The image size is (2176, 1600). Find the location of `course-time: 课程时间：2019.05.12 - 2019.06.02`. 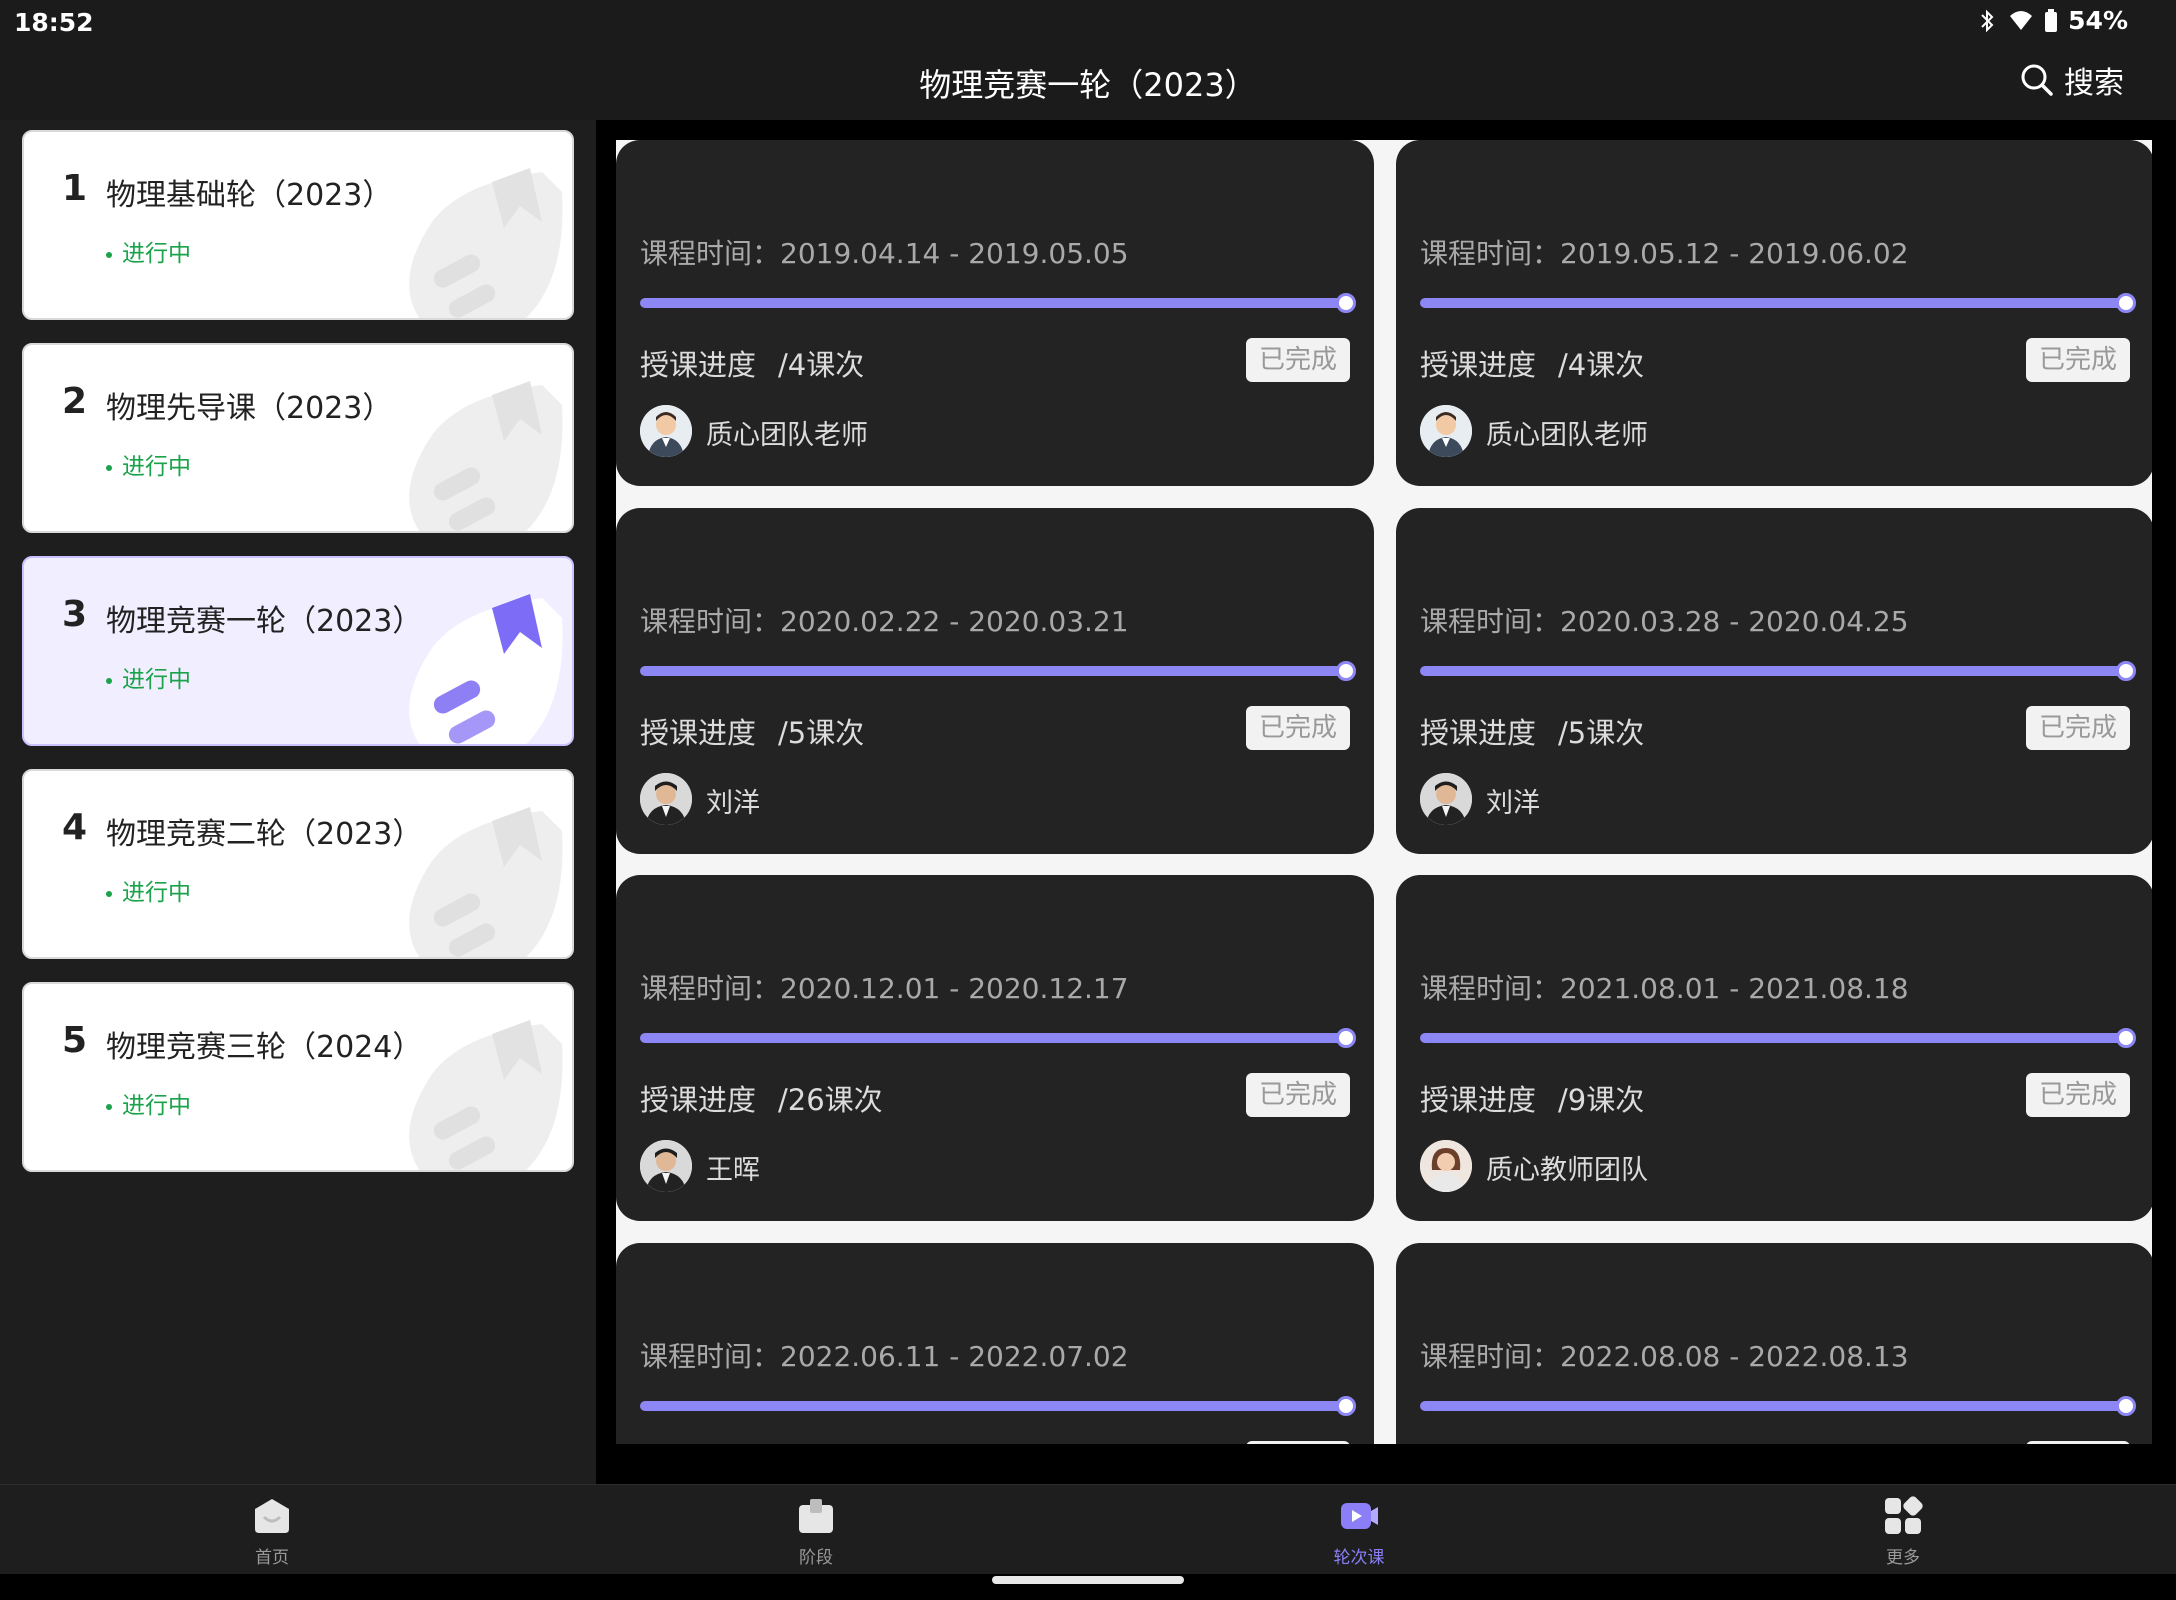

course-time: 课程时间：2019.05.12 - 2019.06.02 is located at coordinates (1664, 253).